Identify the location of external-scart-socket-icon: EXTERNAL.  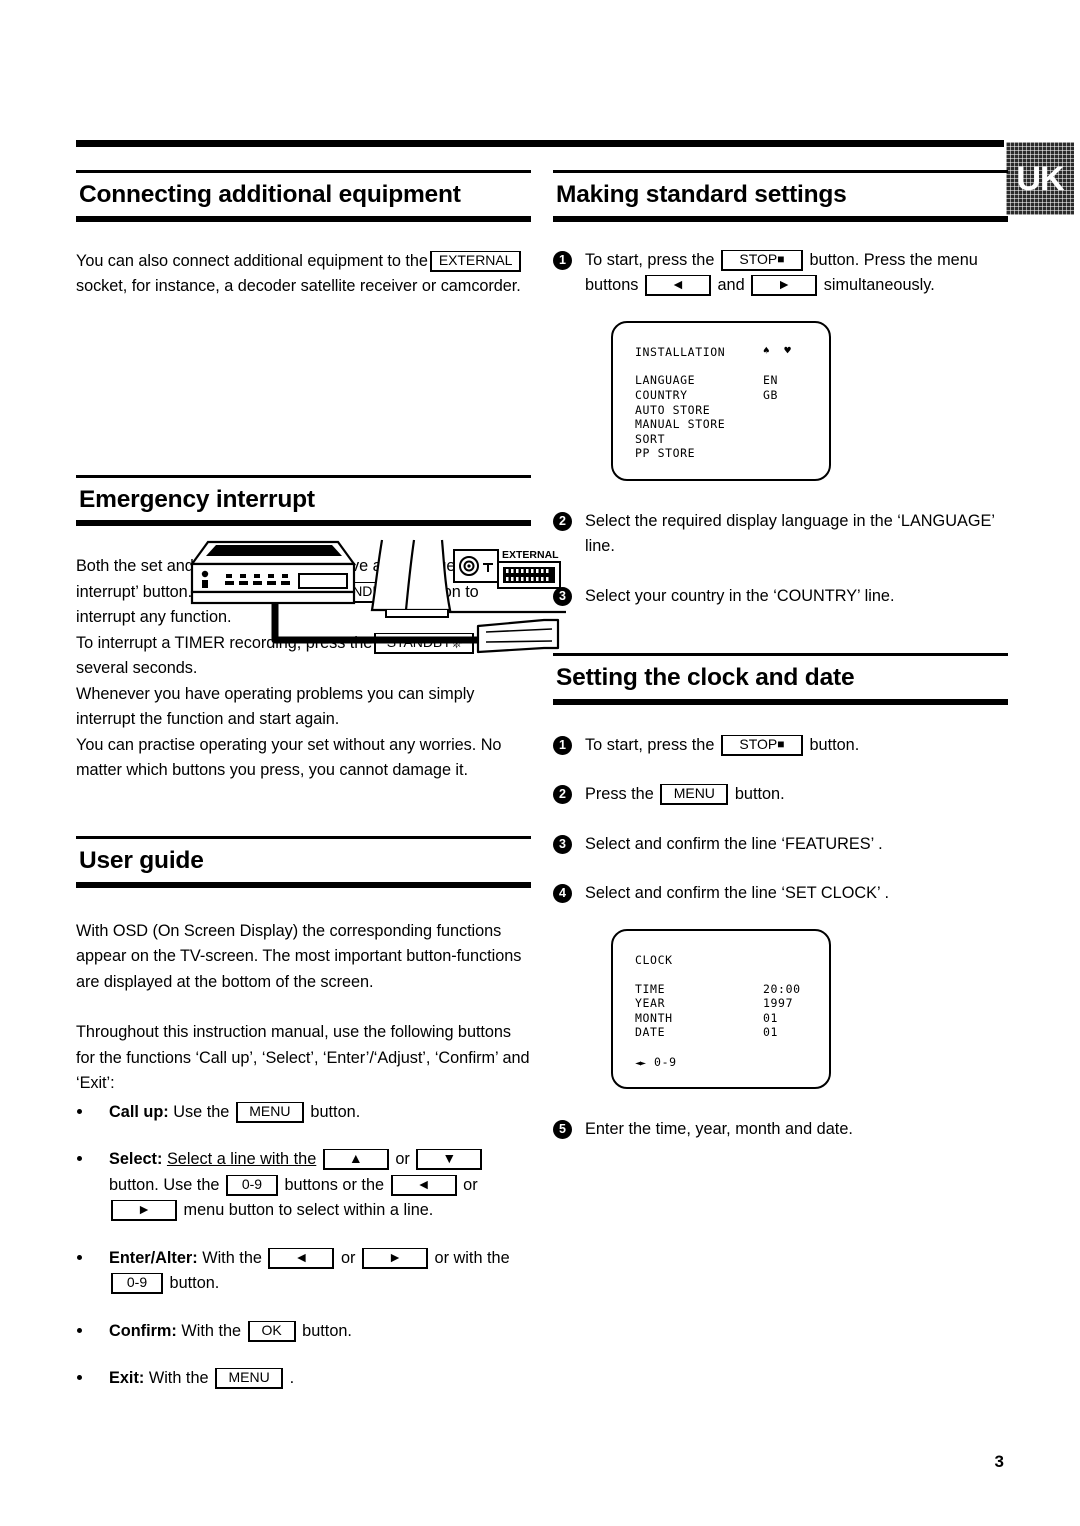
(529, 569).